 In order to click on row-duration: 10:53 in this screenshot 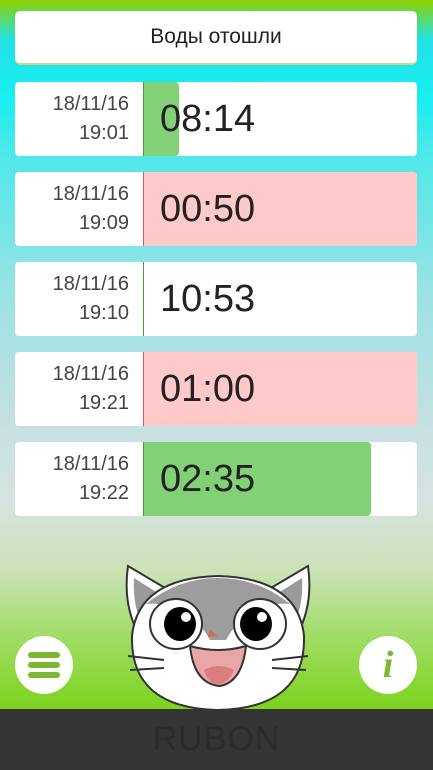, I will do `click(208, 298)`.